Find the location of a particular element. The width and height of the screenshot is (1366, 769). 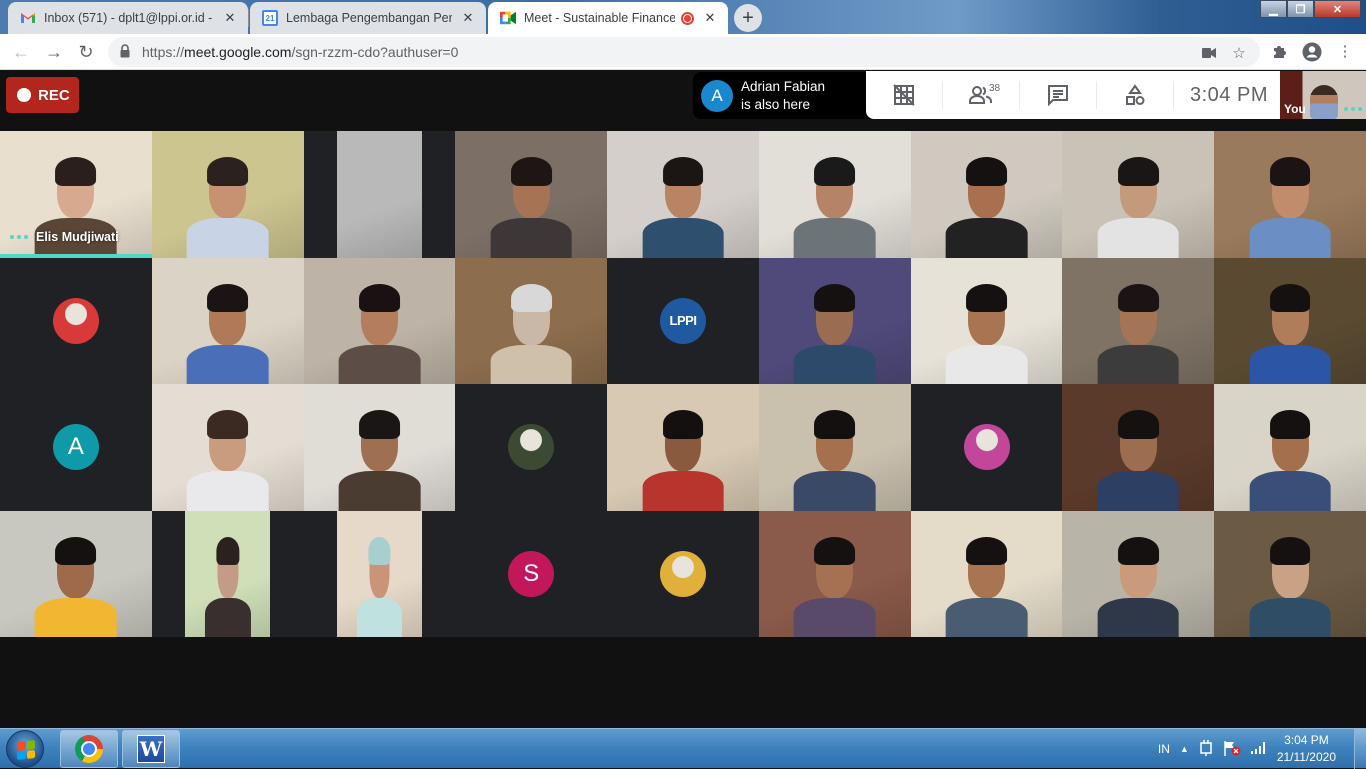

camera-in-use-icon is located at coordinates (1209, 53).